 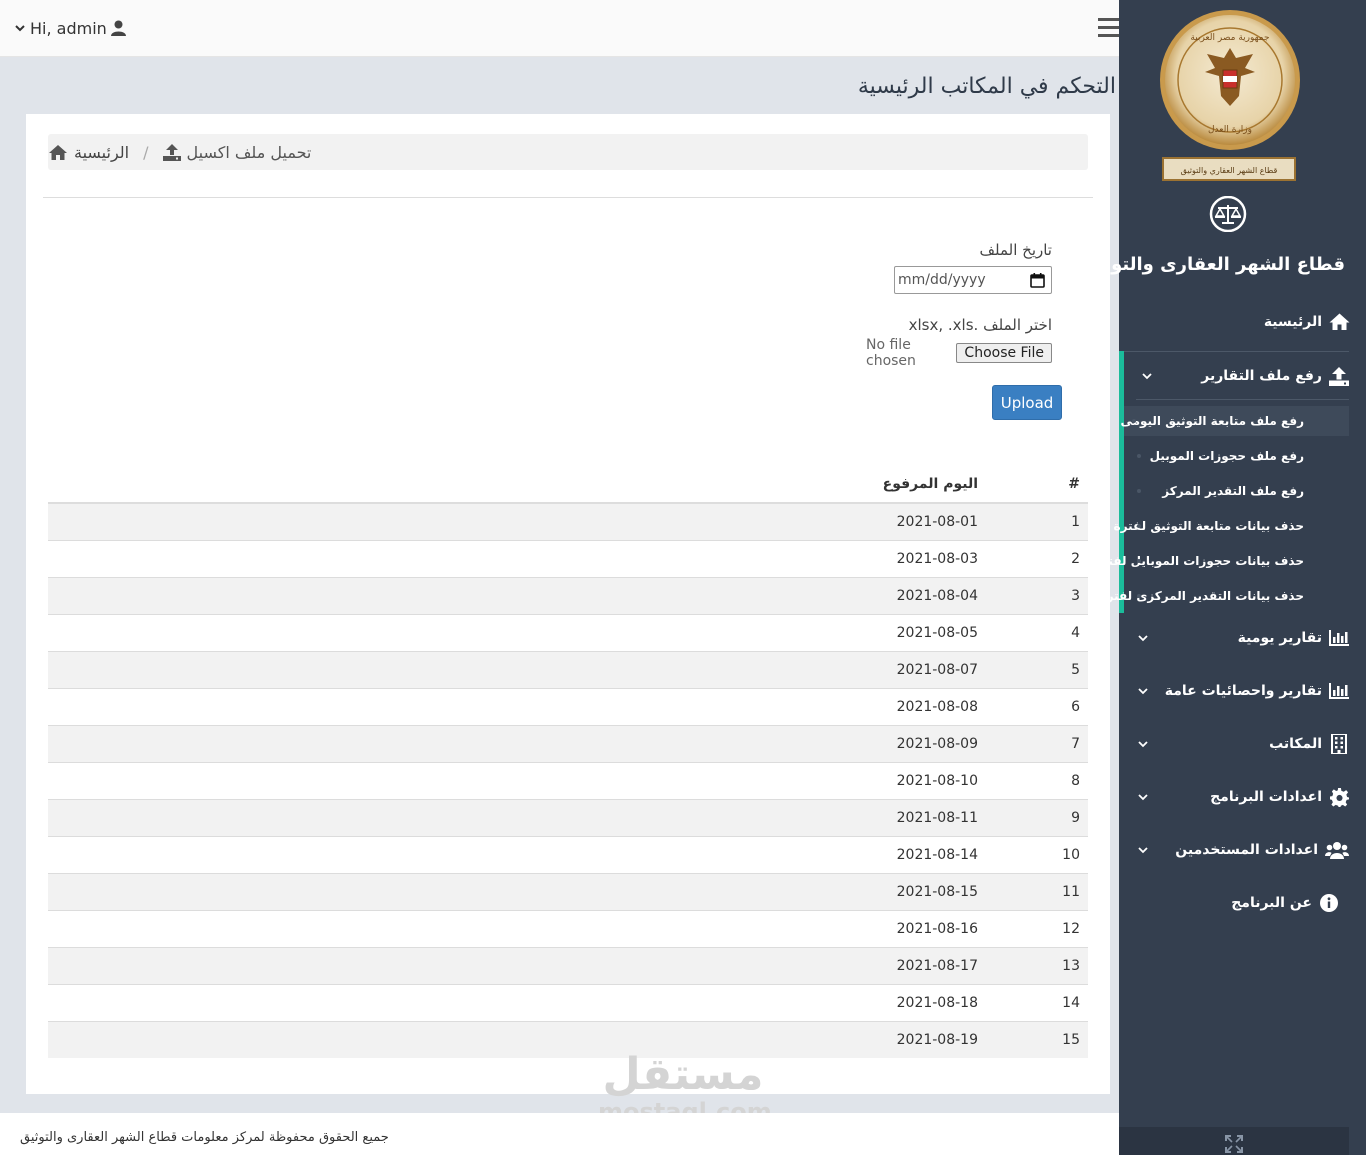 I want to click on nav-upload-reports-label: رفع ملف التقارير, so click(x=1261, y=376).